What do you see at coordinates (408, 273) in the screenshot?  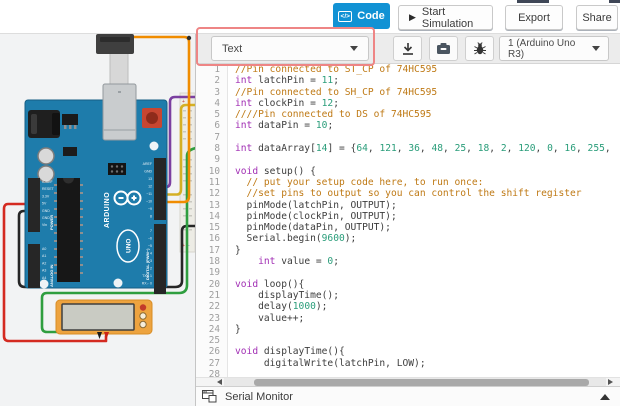 I see `code-line: 19` at bounding box center [408, 273].